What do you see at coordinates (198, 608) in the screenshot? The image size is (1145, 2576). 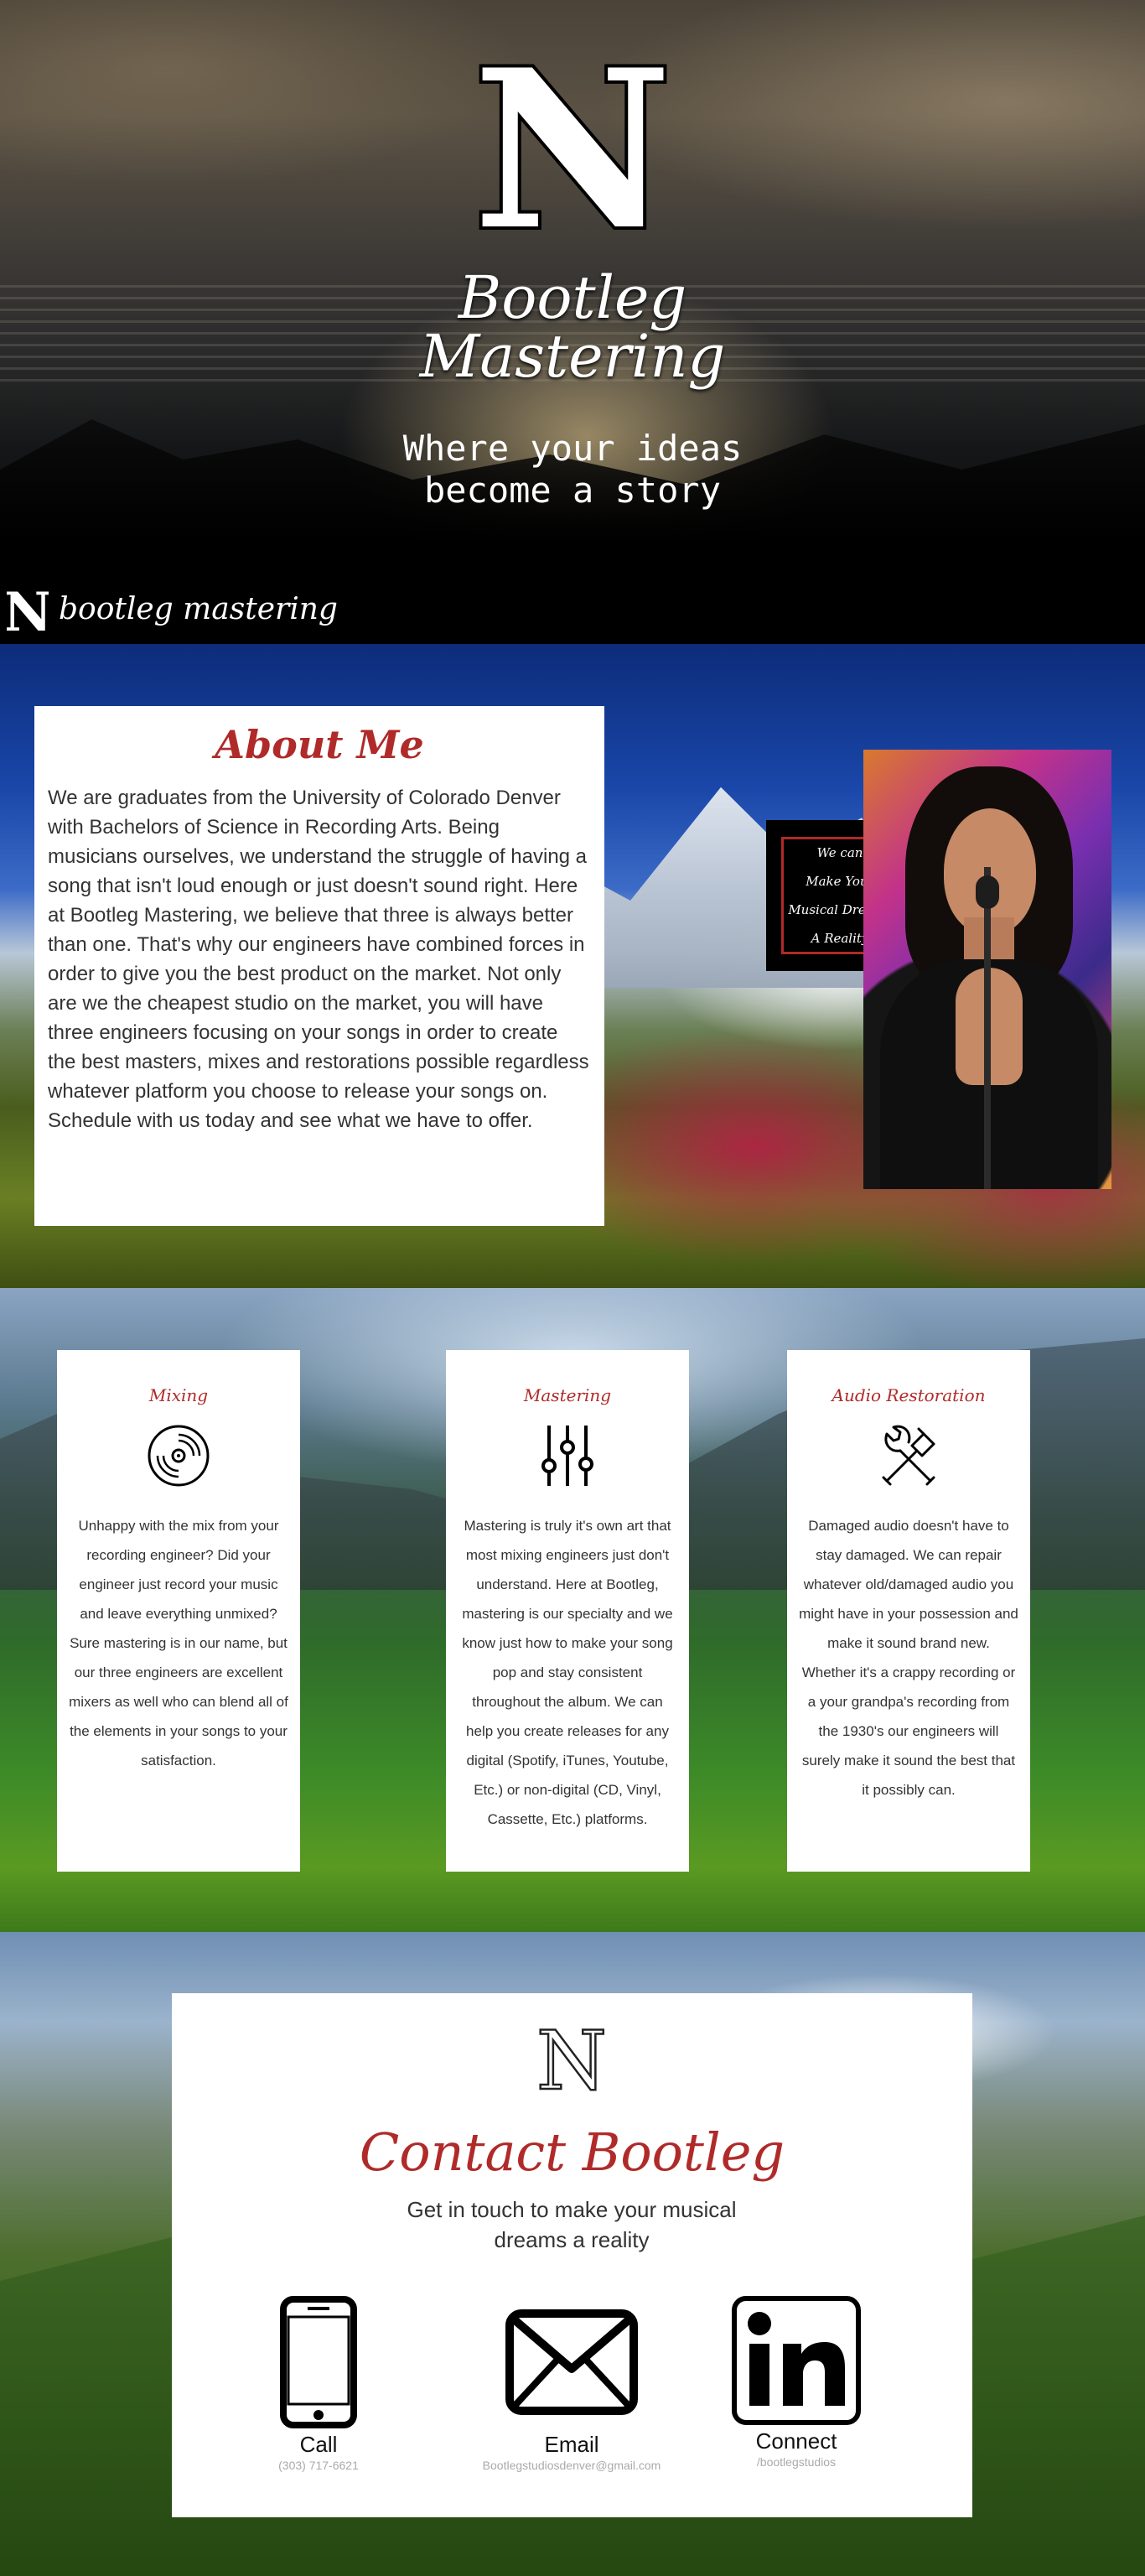 I see `nav-brand-text: bootleg mastering` at bounding box center [198, 608].